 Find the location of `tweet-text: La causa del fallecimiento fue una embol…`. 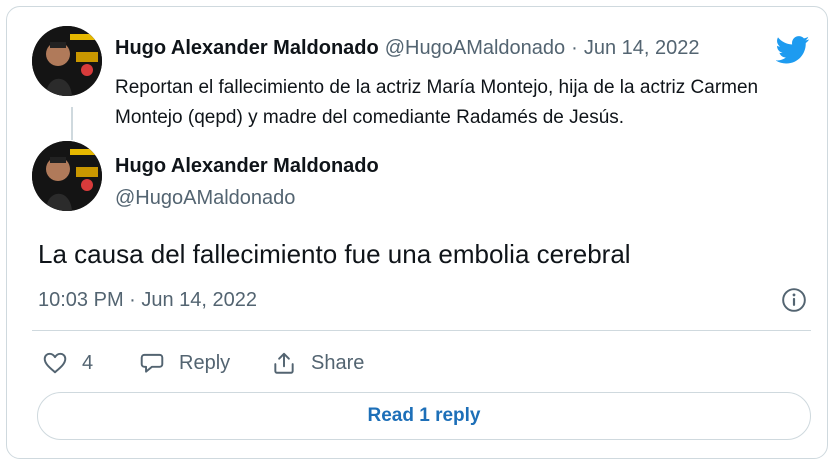

tweet-text: La causa del fallecimiento fue una embol… is located at coordinates (334, 254).